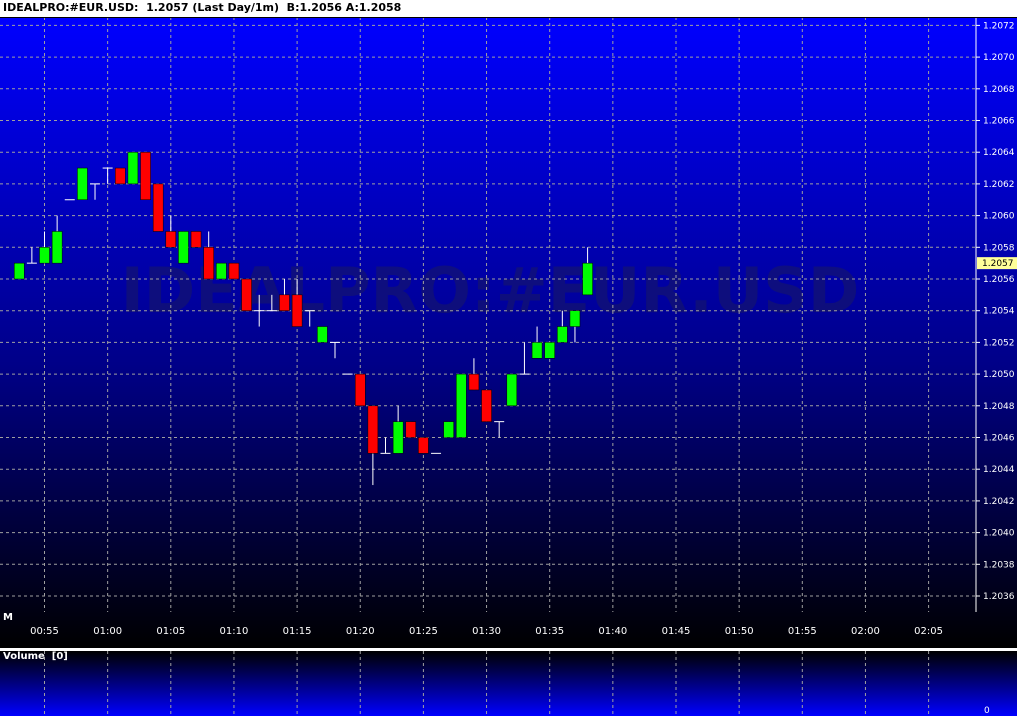 This screenshot has height=716, width=1017. What do you see at coordinates (676, 631) in the screenshot?
I see `x-tick-label: 01:45` at bounding box center [676, 631].